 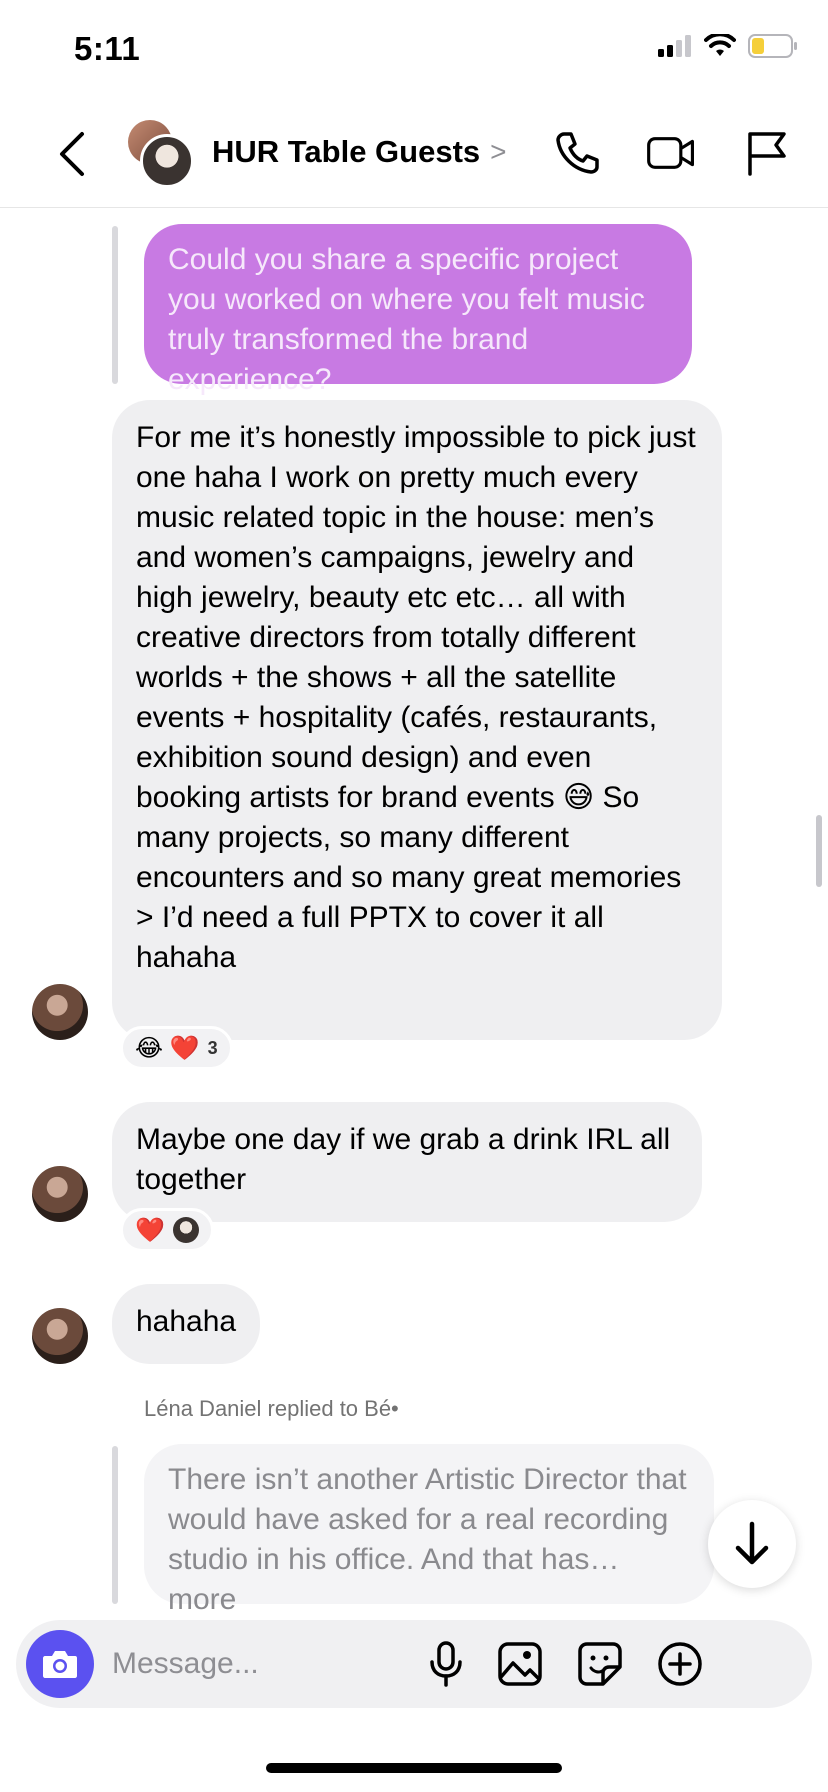 I want to click on more-button, so click(x=680, y=1664).